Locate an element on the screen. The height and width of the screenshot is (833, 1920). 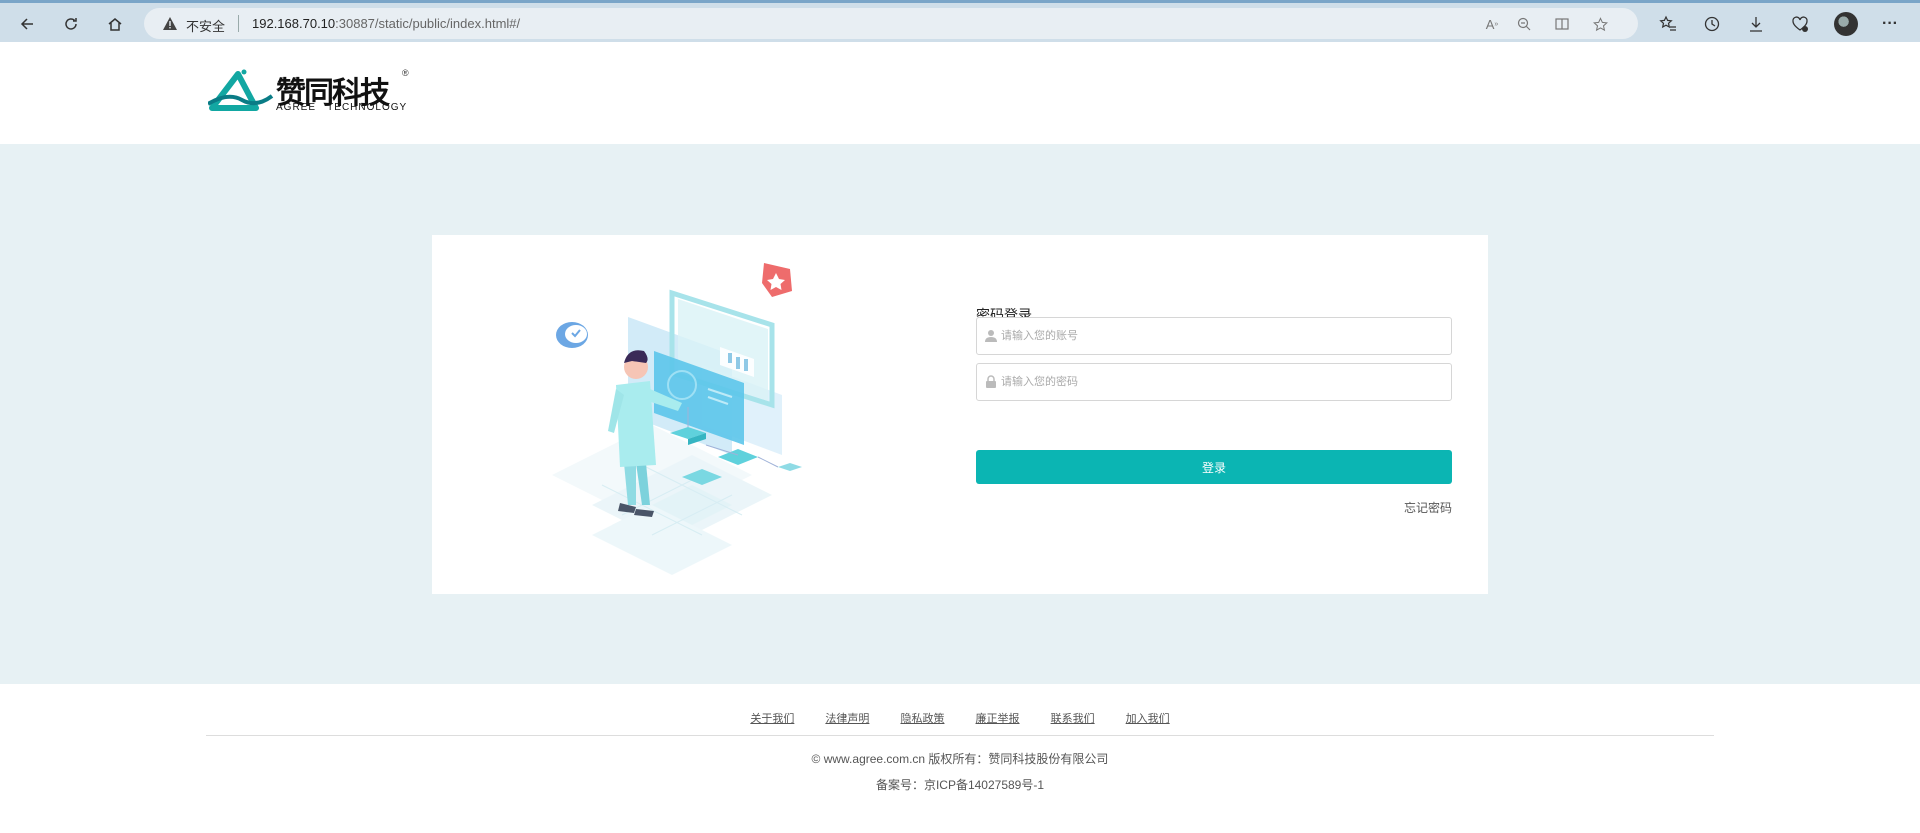
home-icon is located at coordinates (115, 24).